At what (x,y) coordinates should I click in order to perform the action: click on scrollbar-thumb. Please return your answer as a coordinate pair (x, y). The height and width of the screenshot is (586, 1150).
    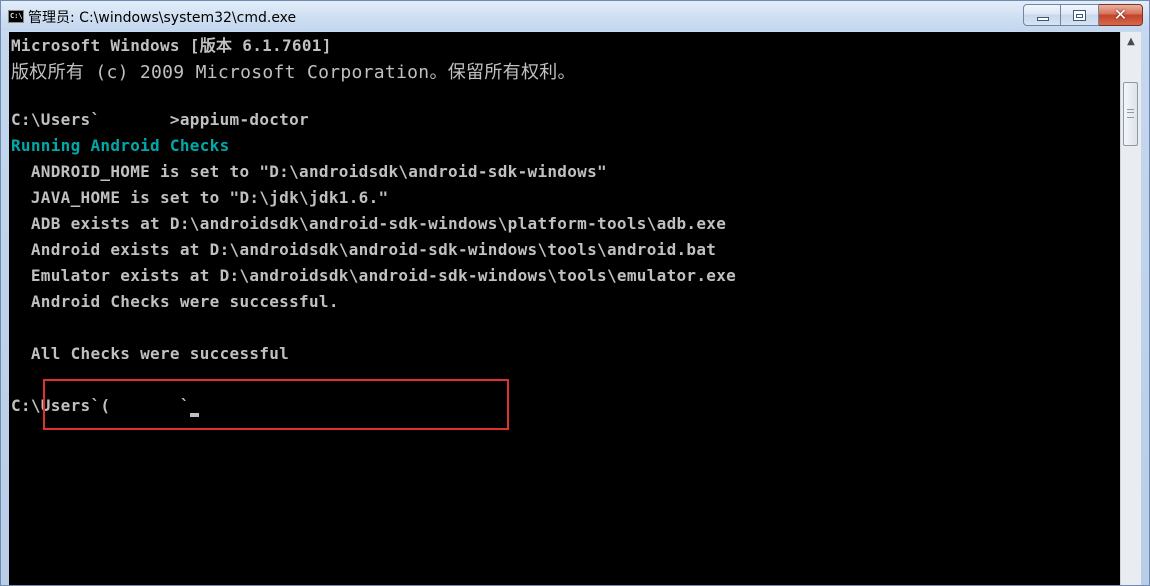
    Looking at the image, I should click on (1130, 114).